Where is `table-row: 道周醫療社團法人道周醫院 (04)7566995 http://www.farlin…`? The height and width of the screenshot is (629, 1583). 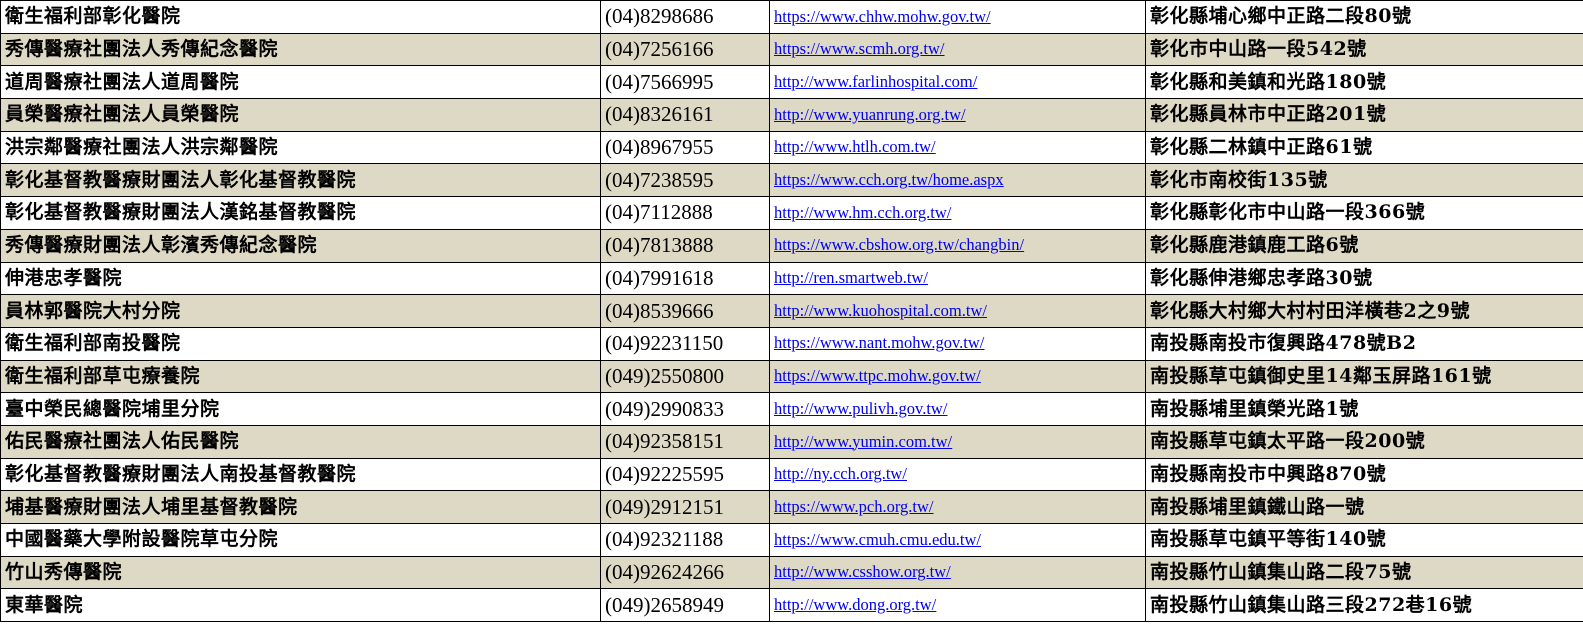
table-row: 道周醫療社團法人道周醫院 (04)7566995 http://www.farlin… is located at coordinates (791, 82).